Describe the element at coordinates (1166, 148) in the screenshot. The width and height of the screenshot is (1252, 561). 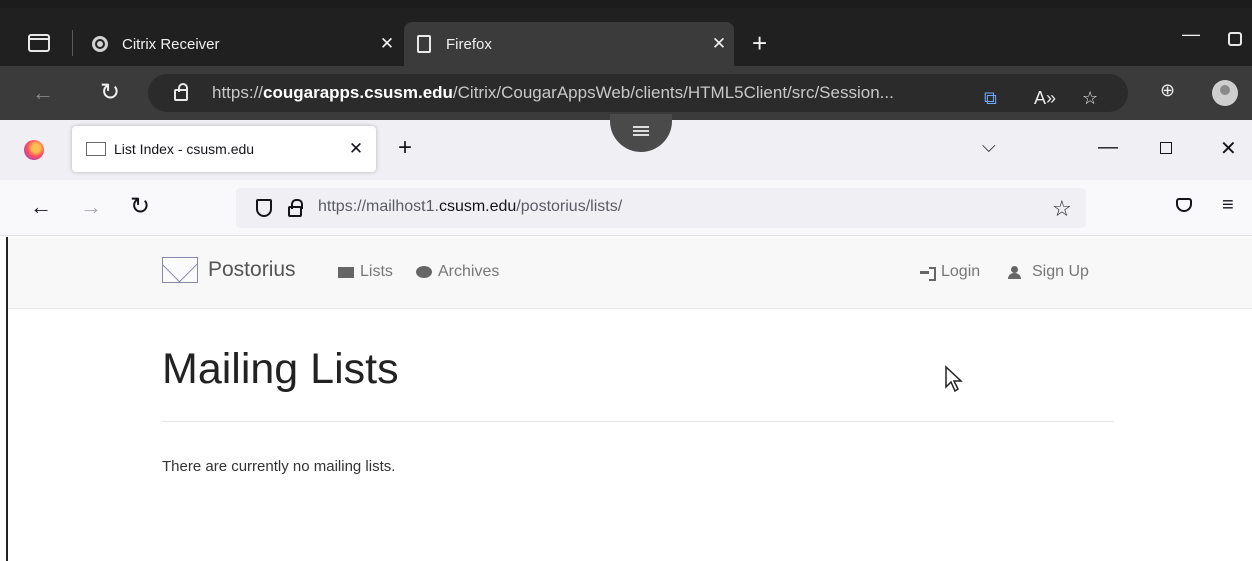
I see `restore-button` at that location.